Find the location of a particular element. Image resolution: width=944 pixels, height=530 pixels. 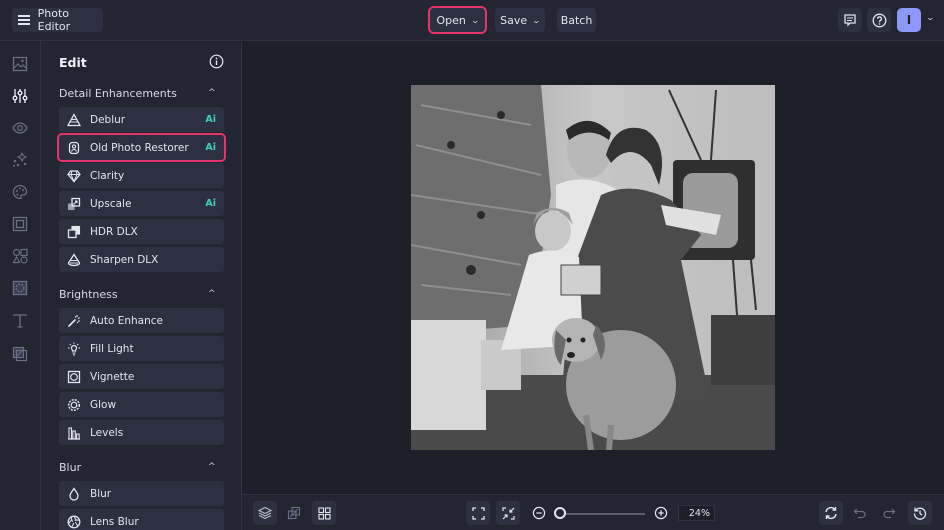

rail-item-palette is located at coordinates (20, 192).